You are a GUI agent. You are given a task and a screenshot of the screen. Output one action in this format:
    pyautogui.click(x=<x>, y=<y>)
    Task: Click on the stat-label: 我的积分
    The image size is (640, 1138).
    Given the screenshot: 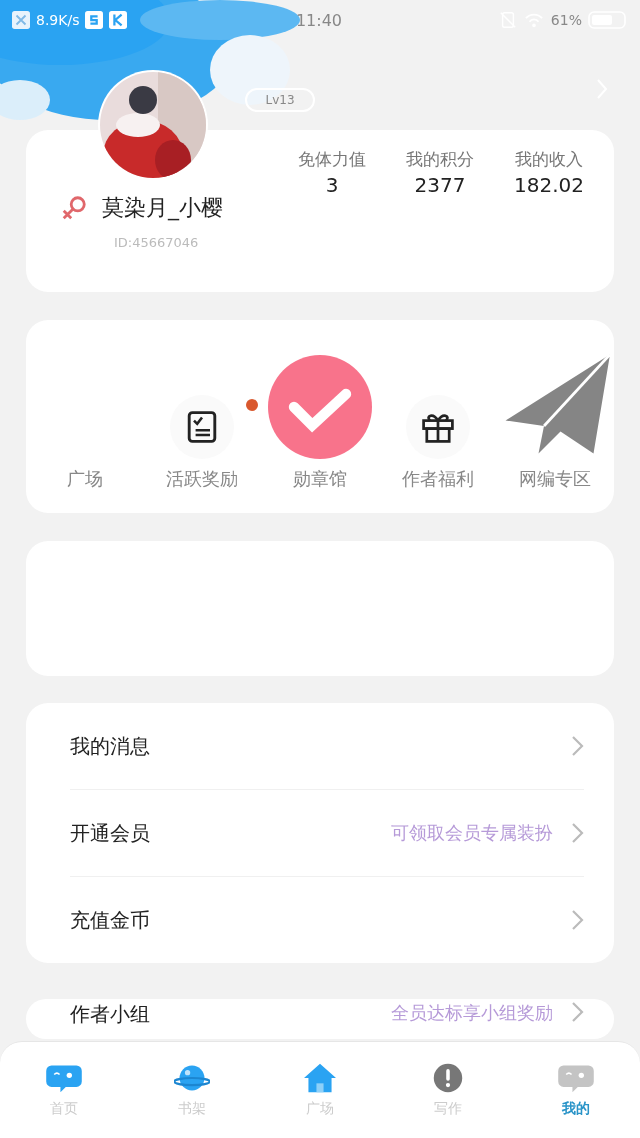 What is the action you would take?
    pyautogui.click(x=440, y=159)
    